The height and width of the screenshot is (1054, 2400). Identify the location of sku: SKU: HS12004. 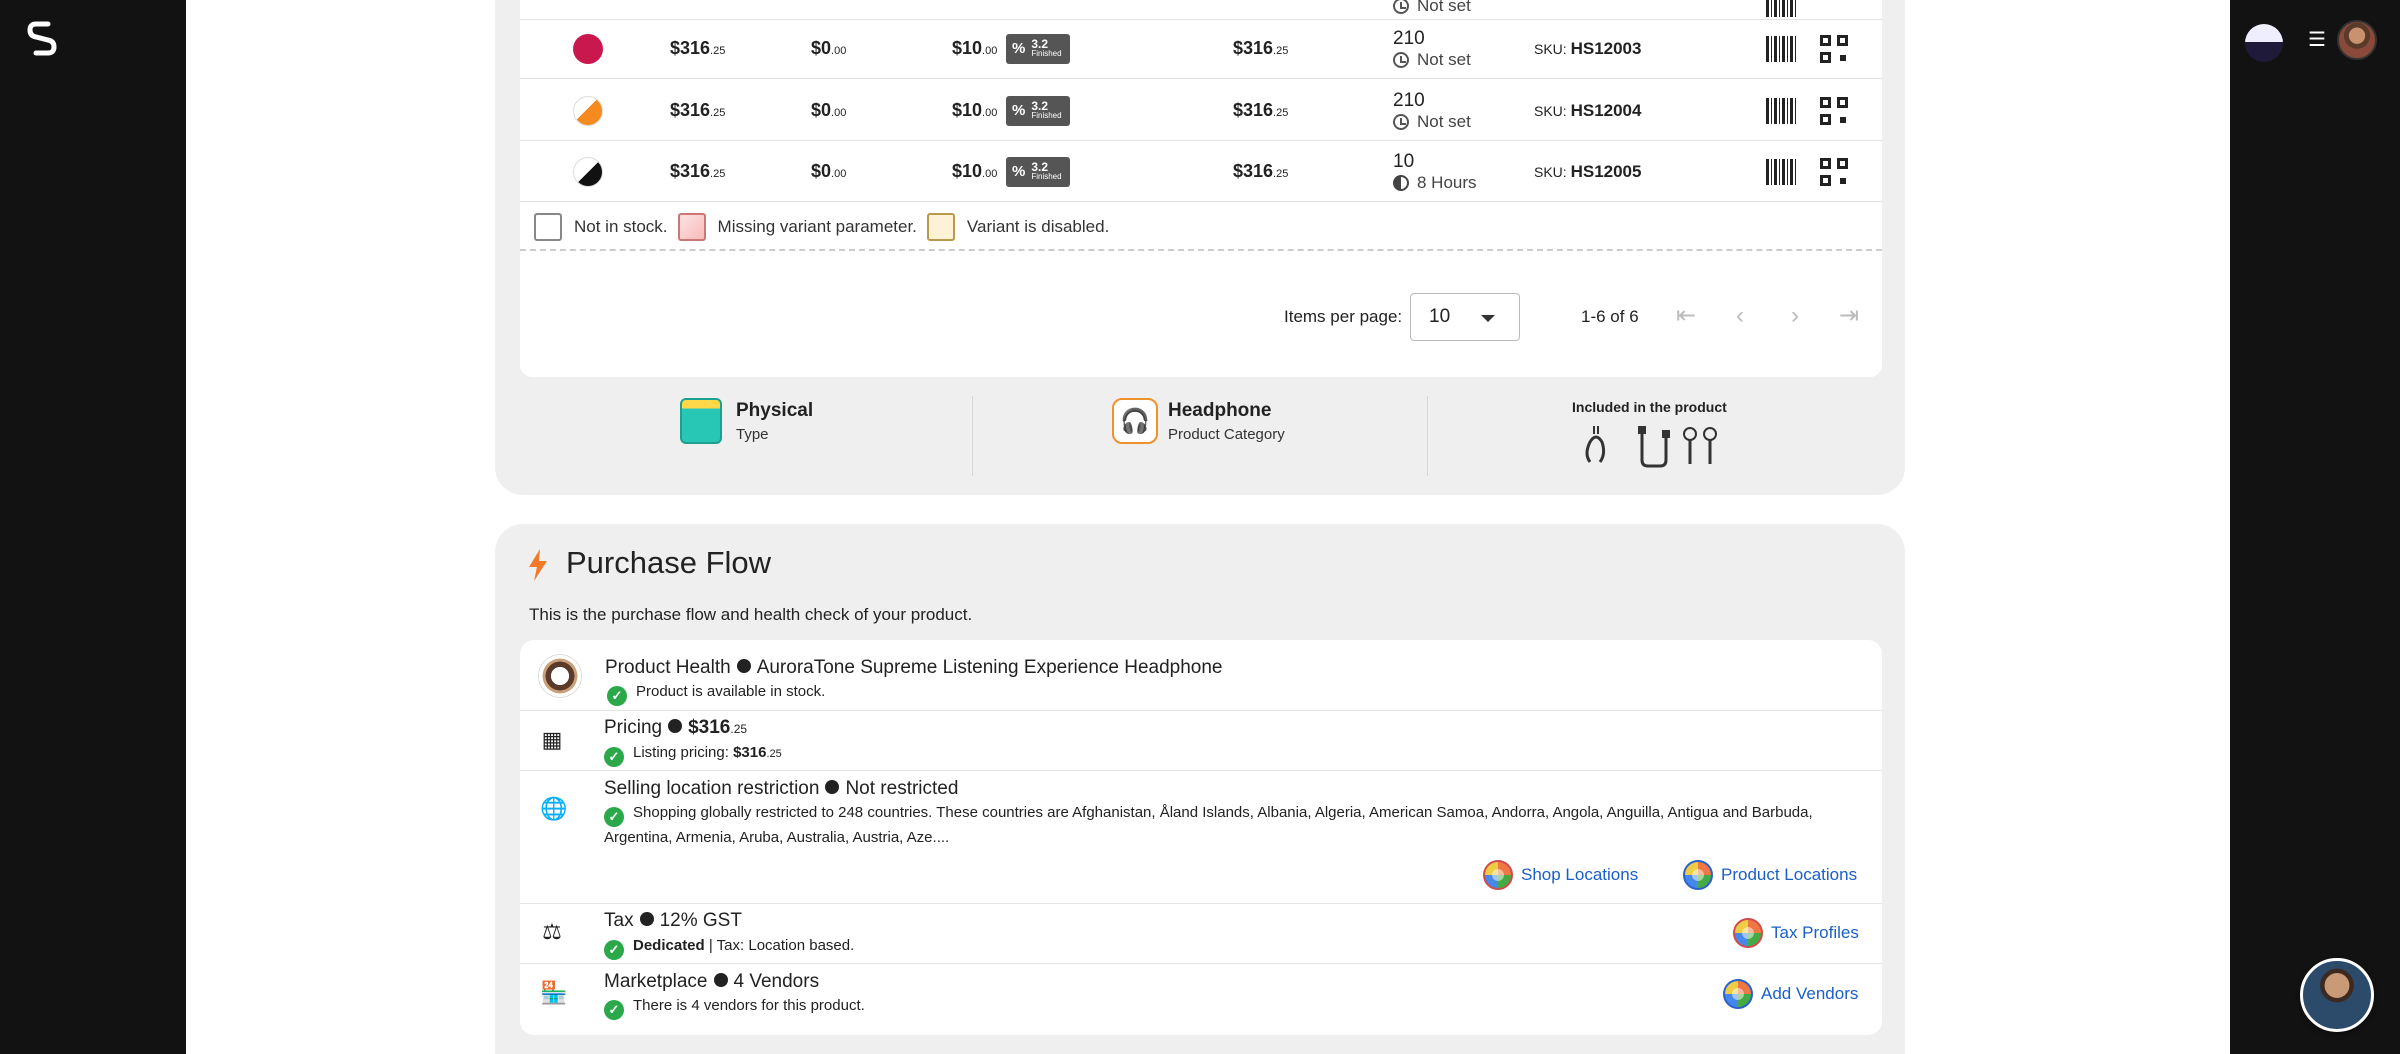
(1588, 110).